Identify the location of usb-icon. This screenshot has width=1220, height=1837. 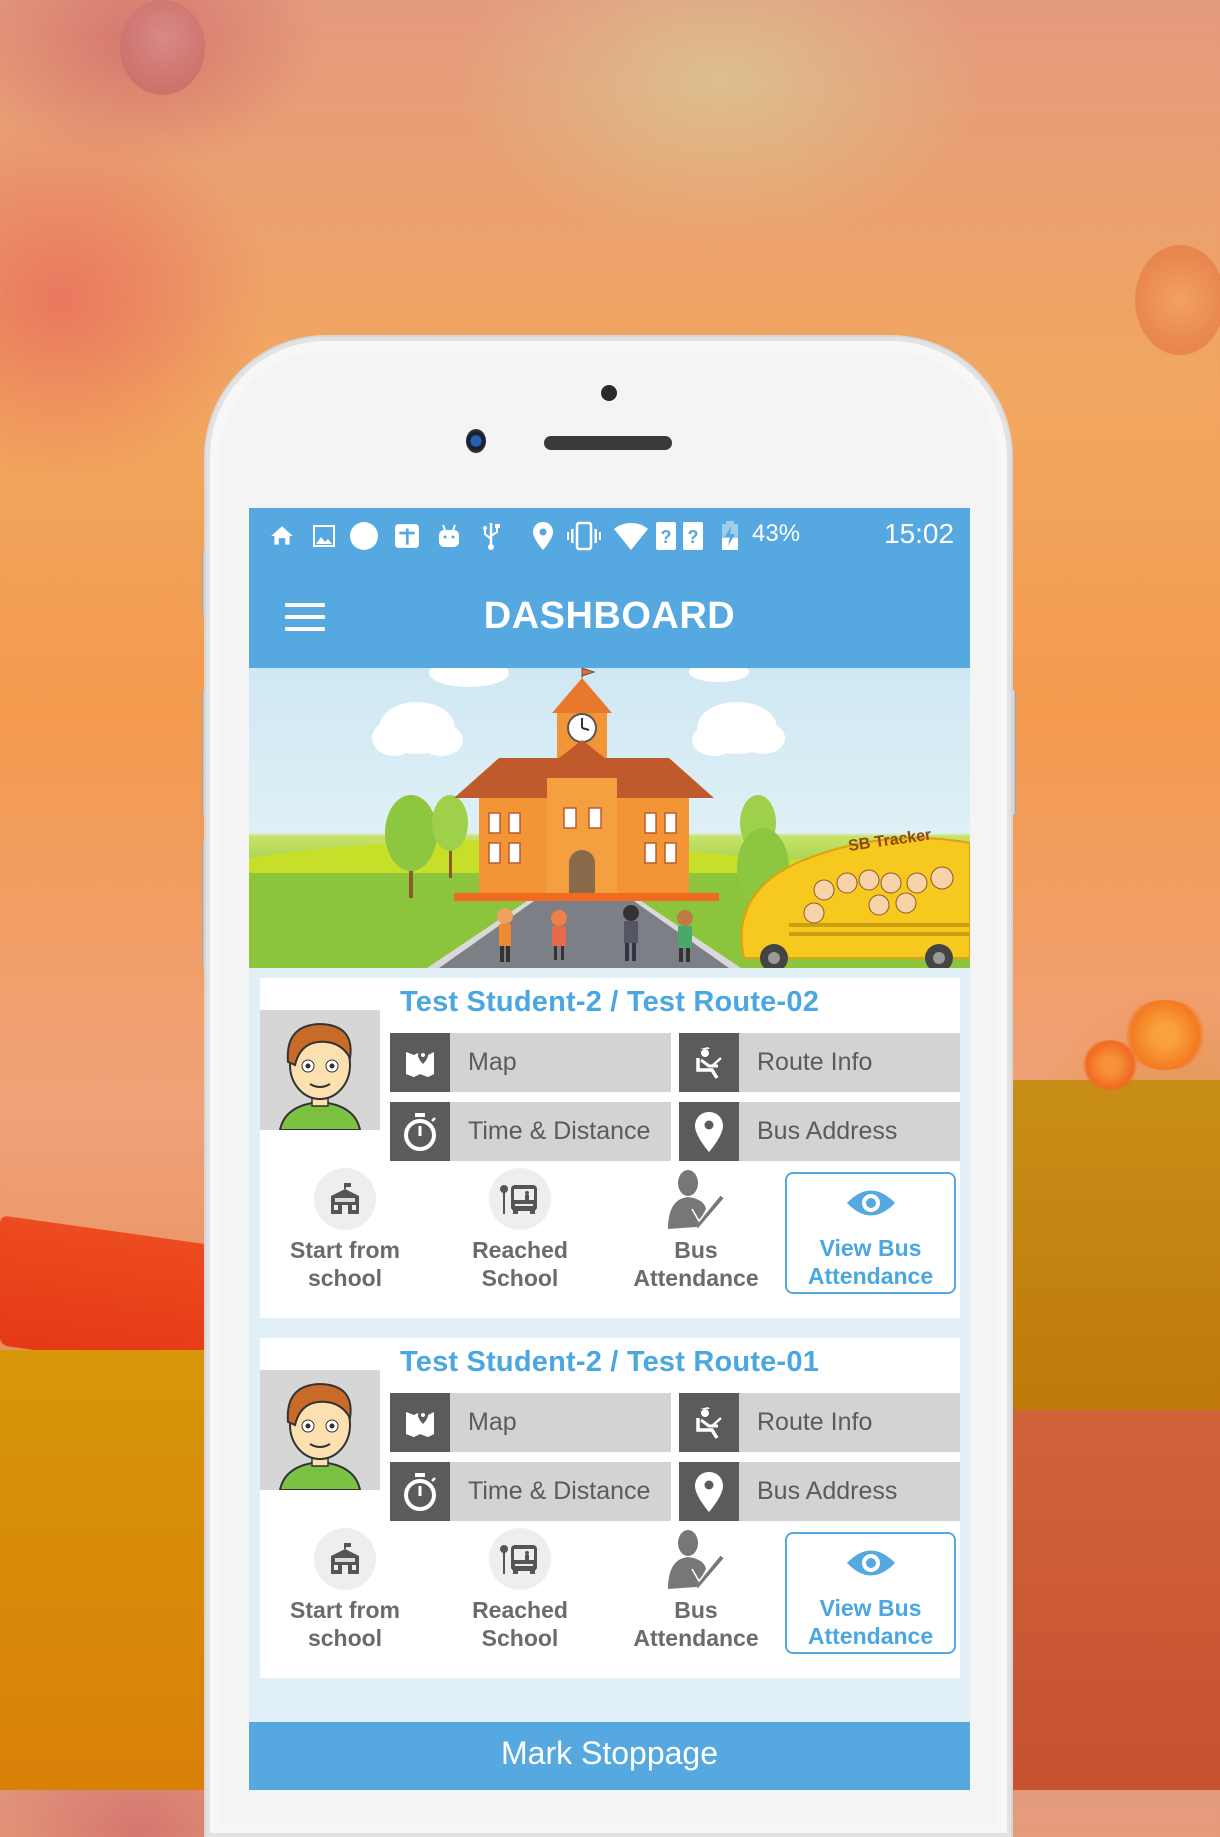
(491, 536).